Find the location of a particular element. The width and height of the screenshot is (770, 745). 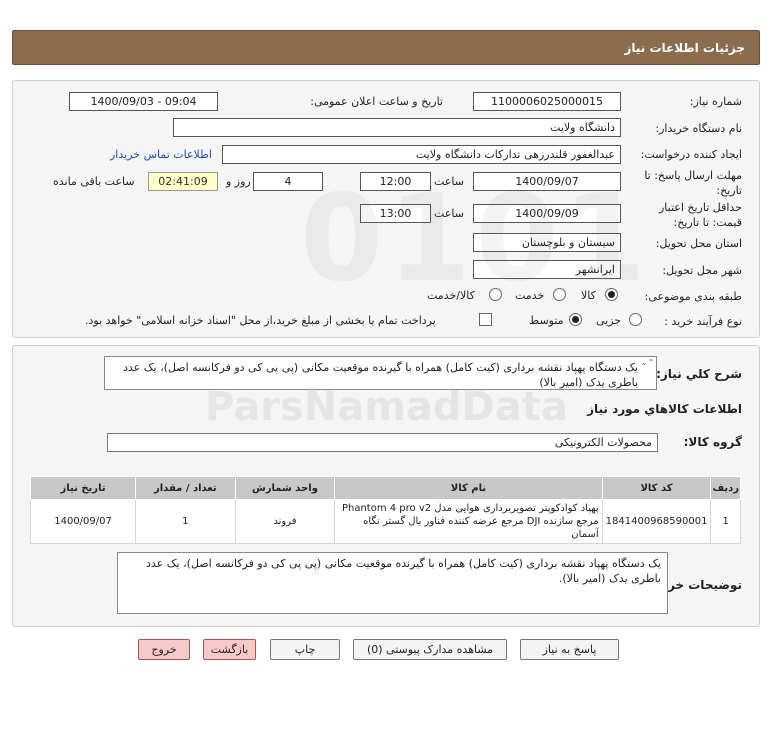

need-number-label: شماره نیاز: is located at coordinates (715, 101).